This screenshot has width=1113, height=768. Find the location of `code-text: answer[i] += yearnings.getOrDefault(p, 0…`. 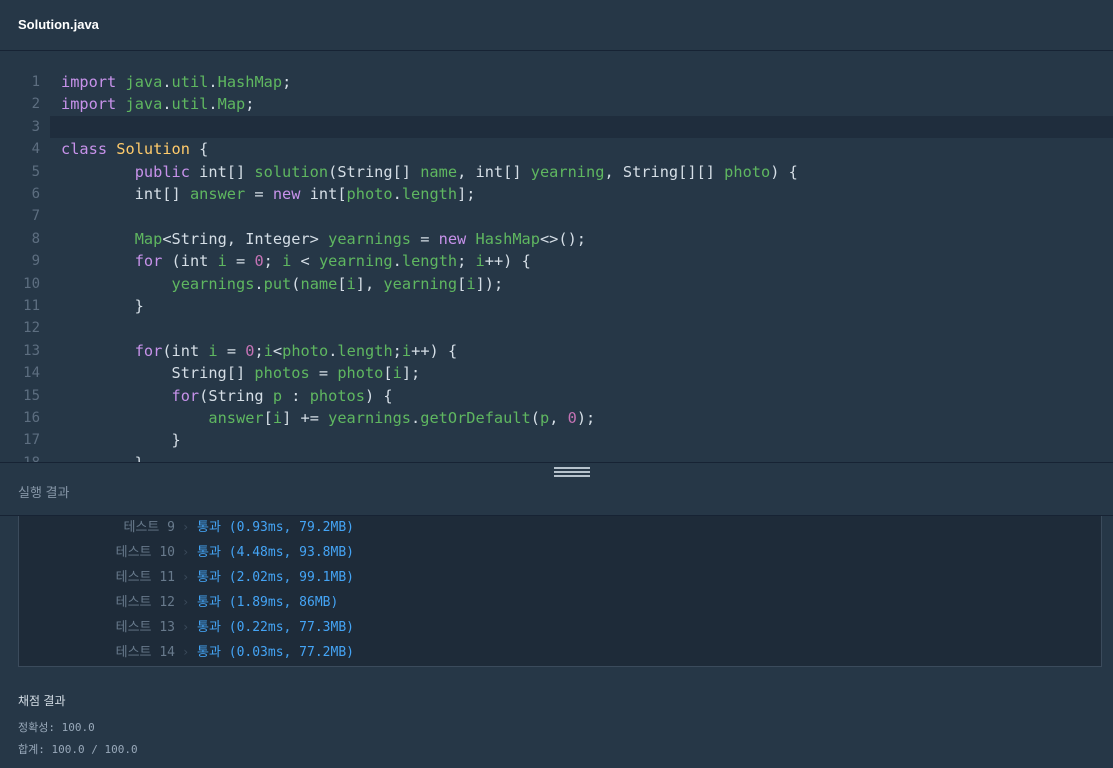

code-text: answer[i] += yearnings.getOrDefault(p, 0… is located at coordinates (328, 418).